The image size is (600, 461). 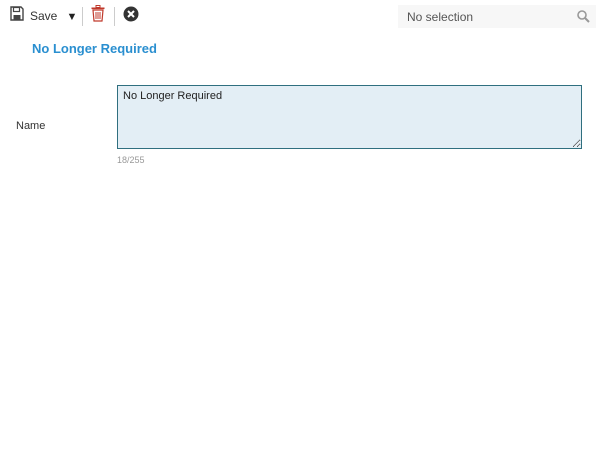 I want to click on save-button: Save, so click(x=33, y=16).